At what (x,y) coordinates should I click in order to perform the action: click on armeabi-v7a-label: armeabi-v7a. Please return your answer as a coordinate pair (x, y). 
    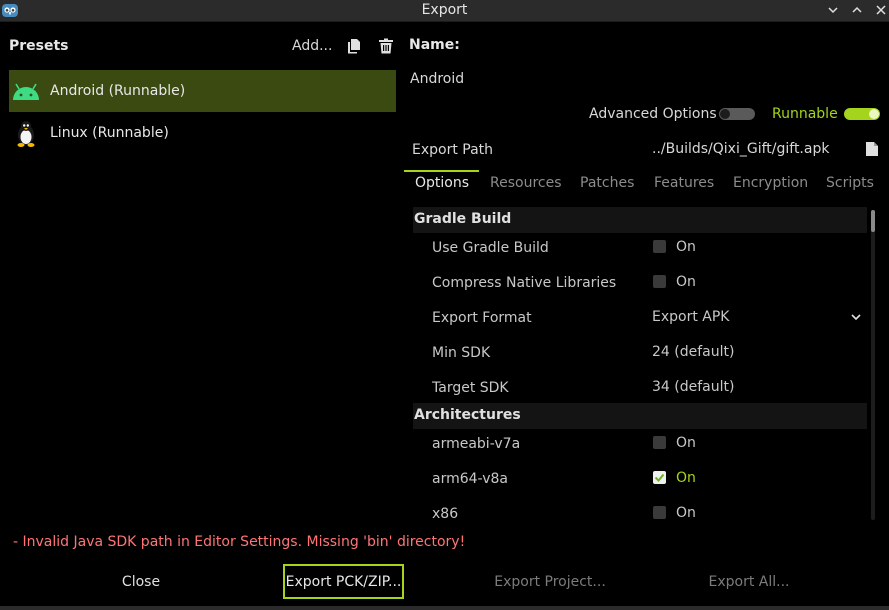
    Looking at the image, I should click on (476, 444).